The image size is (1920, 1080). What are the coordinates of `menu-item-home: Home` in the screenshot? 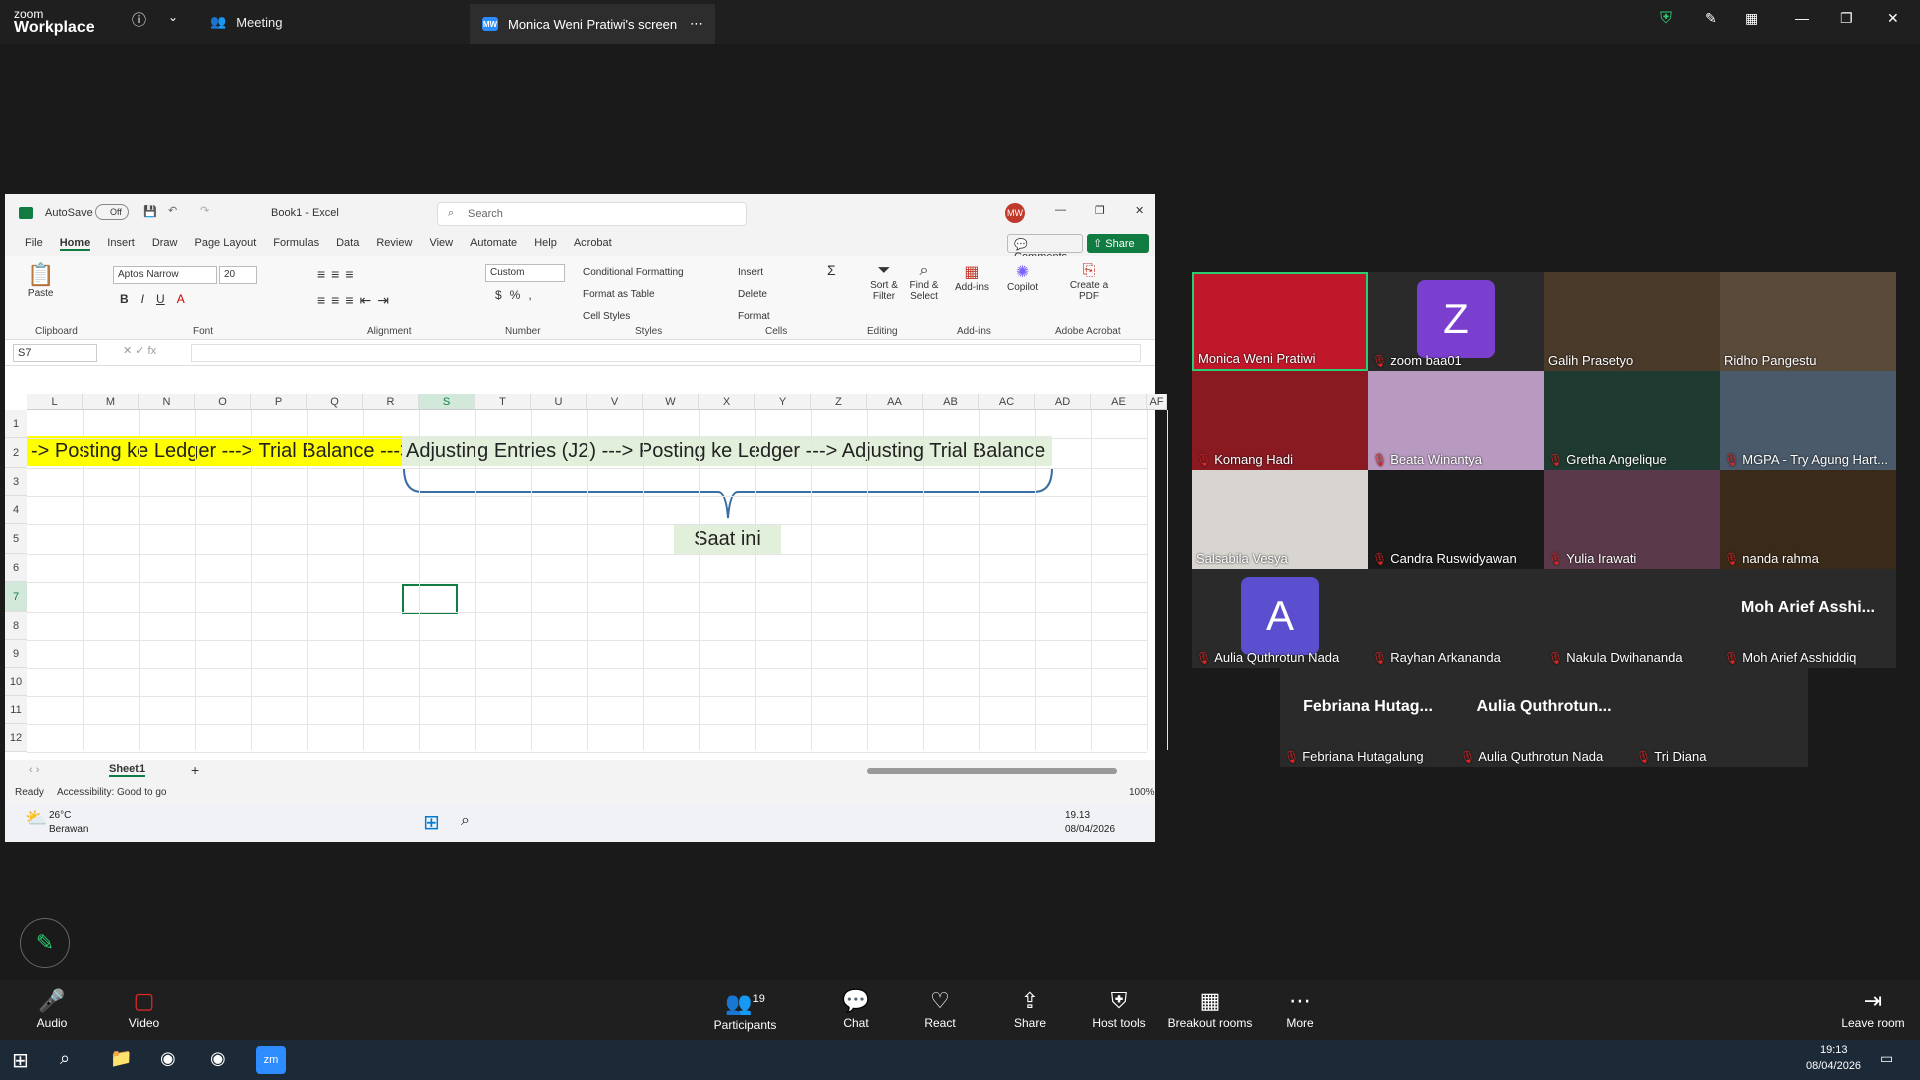 It's located at (75, 244).